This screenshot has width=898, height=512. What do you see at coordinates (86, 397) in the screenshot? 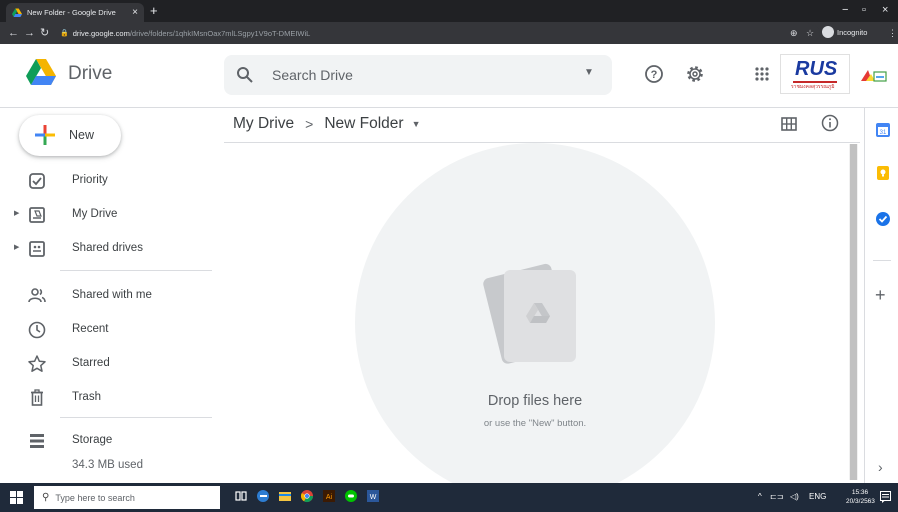
I see `sidebar-item-label: Trash` at bounding box center [86, 397].